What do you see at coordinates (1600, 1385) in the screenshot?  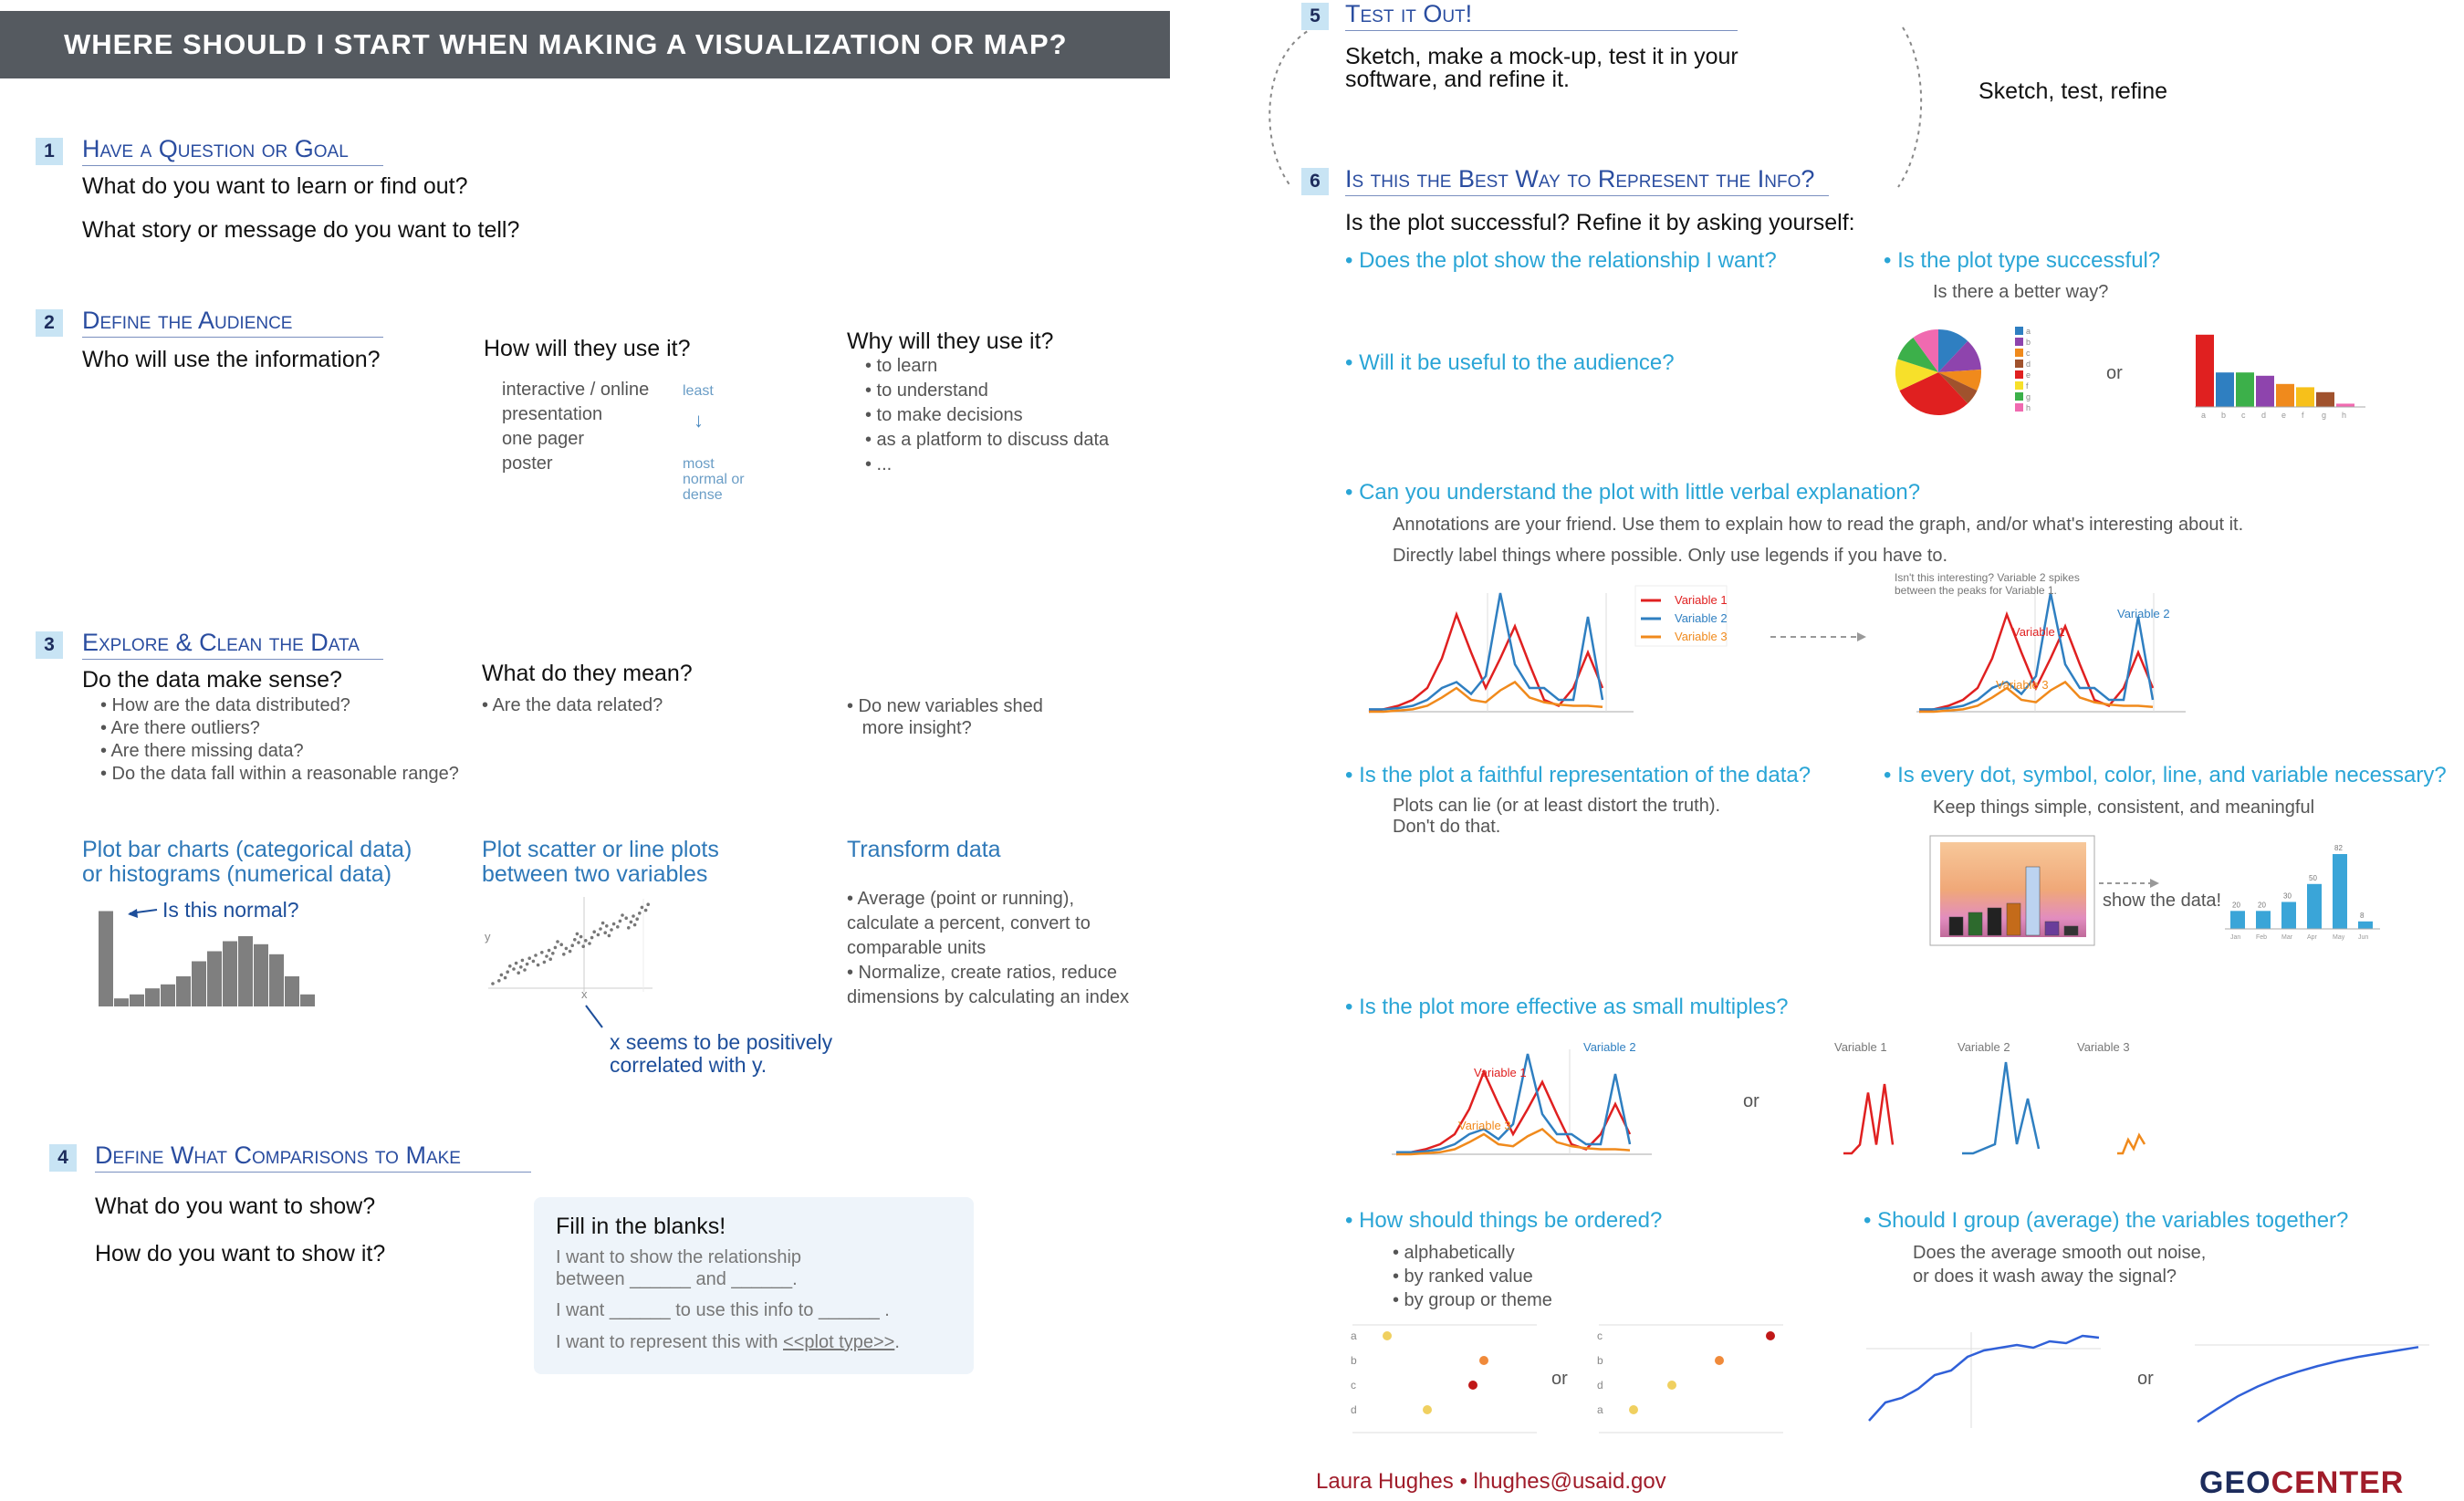 I see `dot-plot-label: d` at bounding box center [1600, 1385].